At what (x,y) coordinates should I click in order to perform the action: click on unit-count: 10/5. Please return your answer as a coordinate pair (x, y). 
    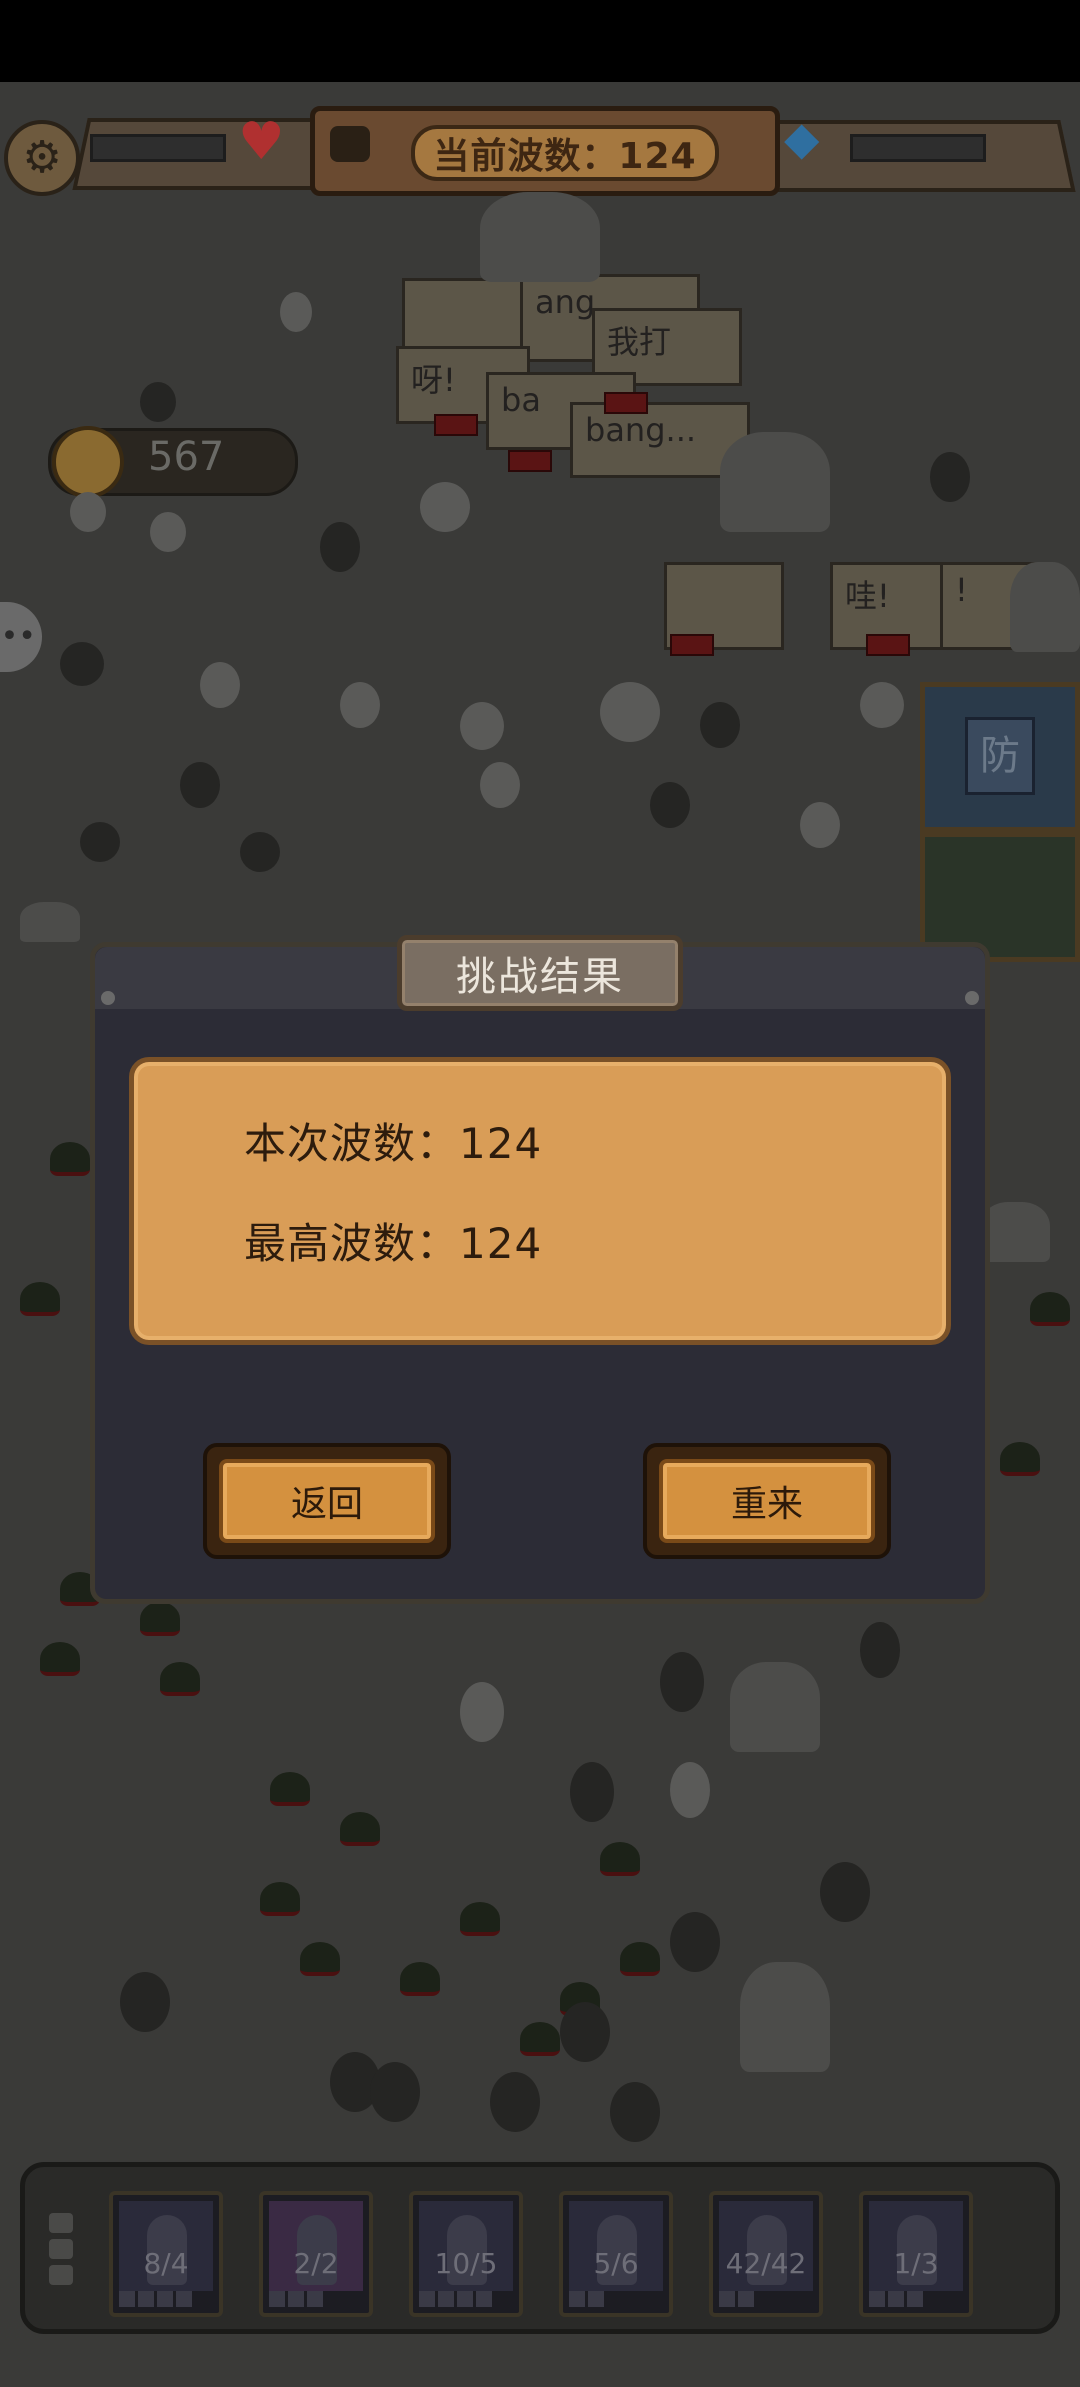
    Looking at the image, I should click on (466, 2263).